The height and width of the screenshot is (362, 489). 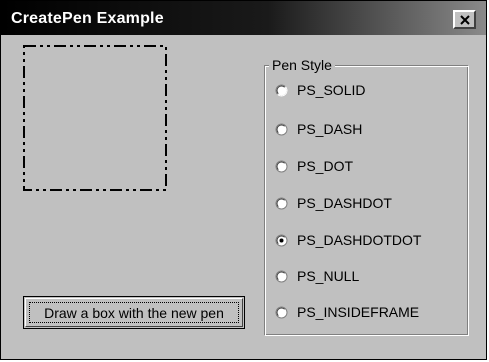 I want to click on focus-rectangle, so click(x=134, y=312).